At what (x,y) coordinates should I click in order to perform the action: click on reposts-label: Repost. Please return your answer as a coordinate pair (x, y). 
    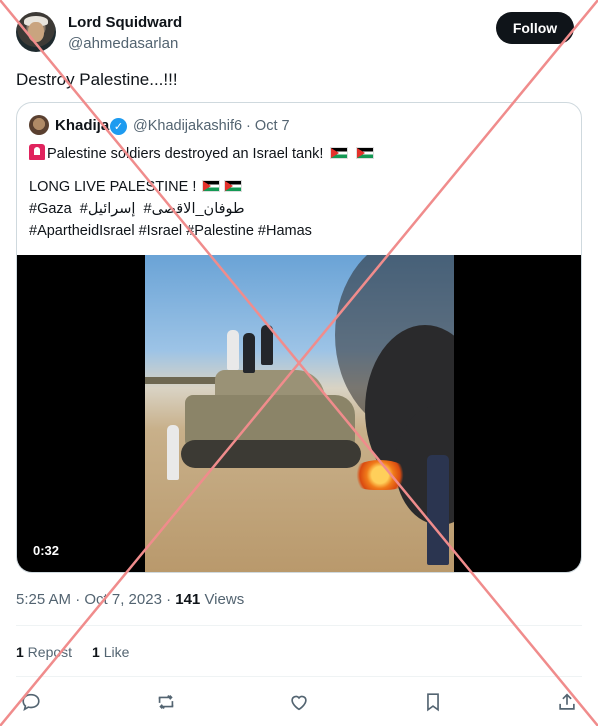
    Looking at the image, I should click on (48, 652).